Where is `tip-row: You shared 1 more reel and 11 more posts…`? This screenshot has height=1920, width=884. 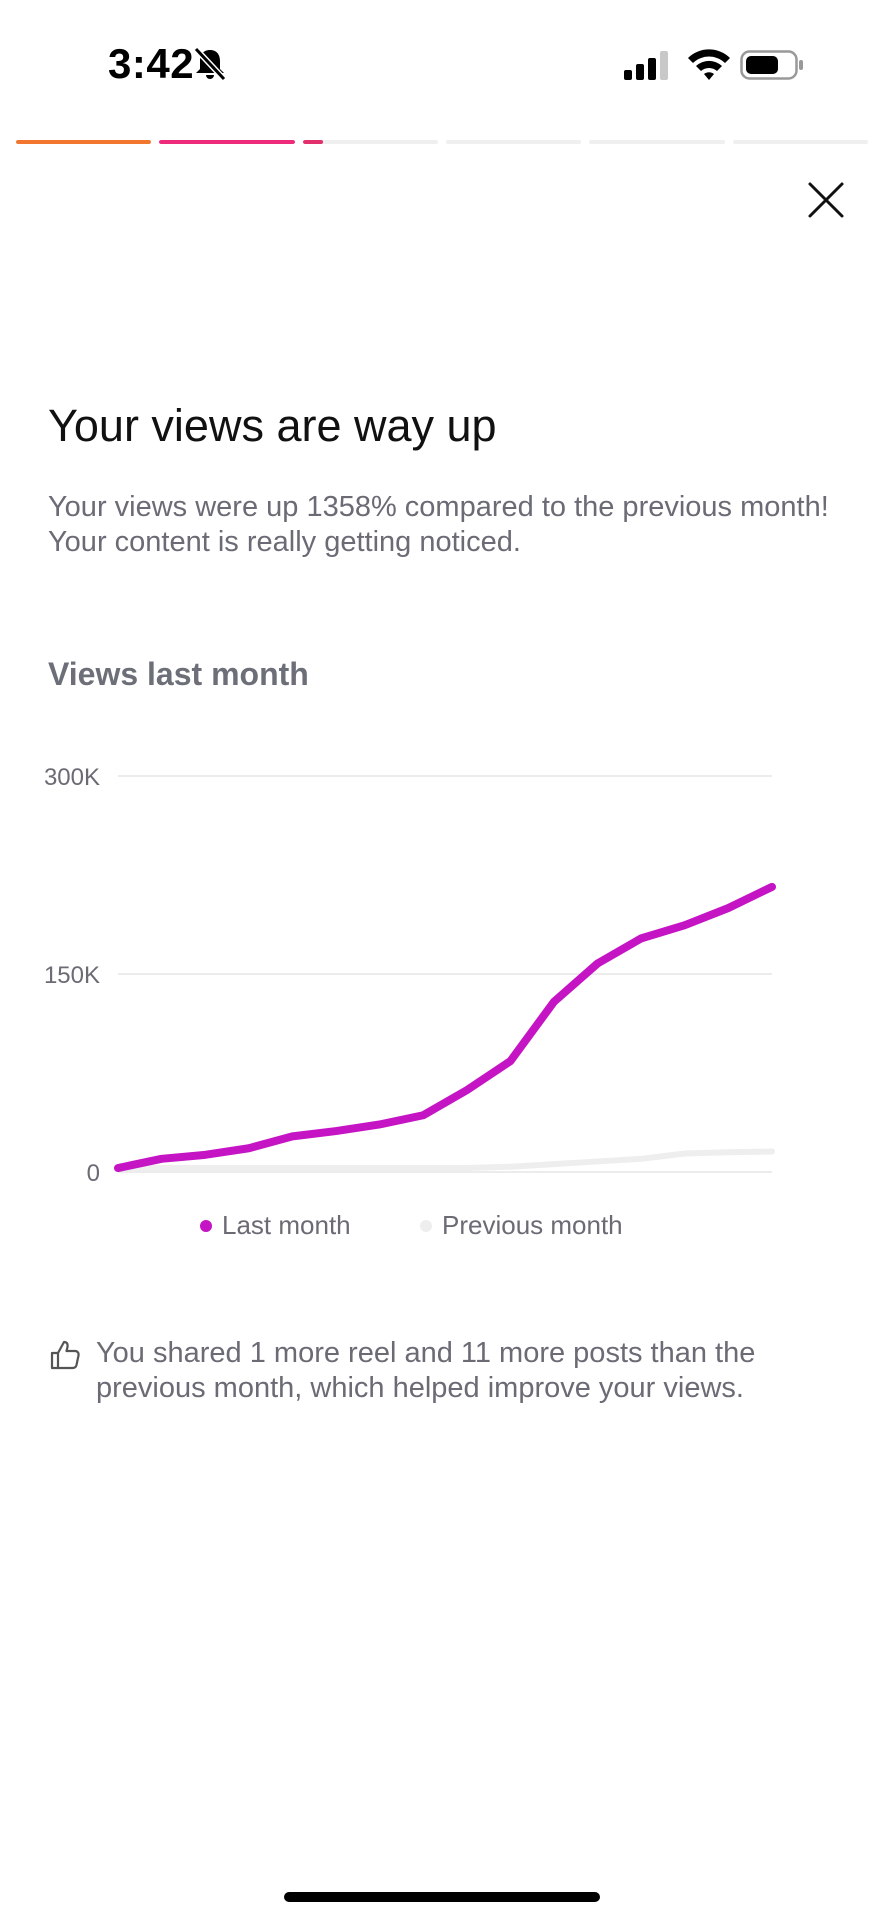
tip-row: You shared 1 more reel and 11 more posts… is located at coordinates (448, 1371).